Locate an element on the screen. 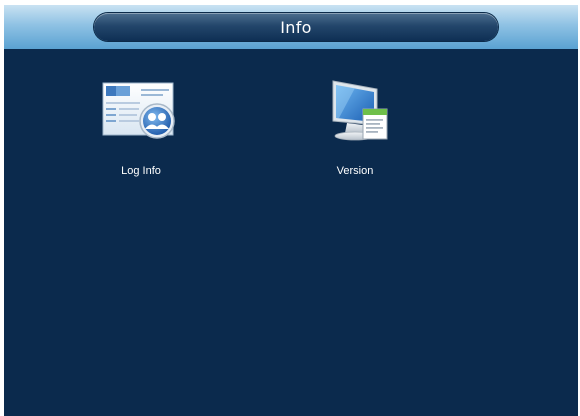 The width and height of the screenshot is (580, 416). title-bar: Info is located at coordinates (291, 27).